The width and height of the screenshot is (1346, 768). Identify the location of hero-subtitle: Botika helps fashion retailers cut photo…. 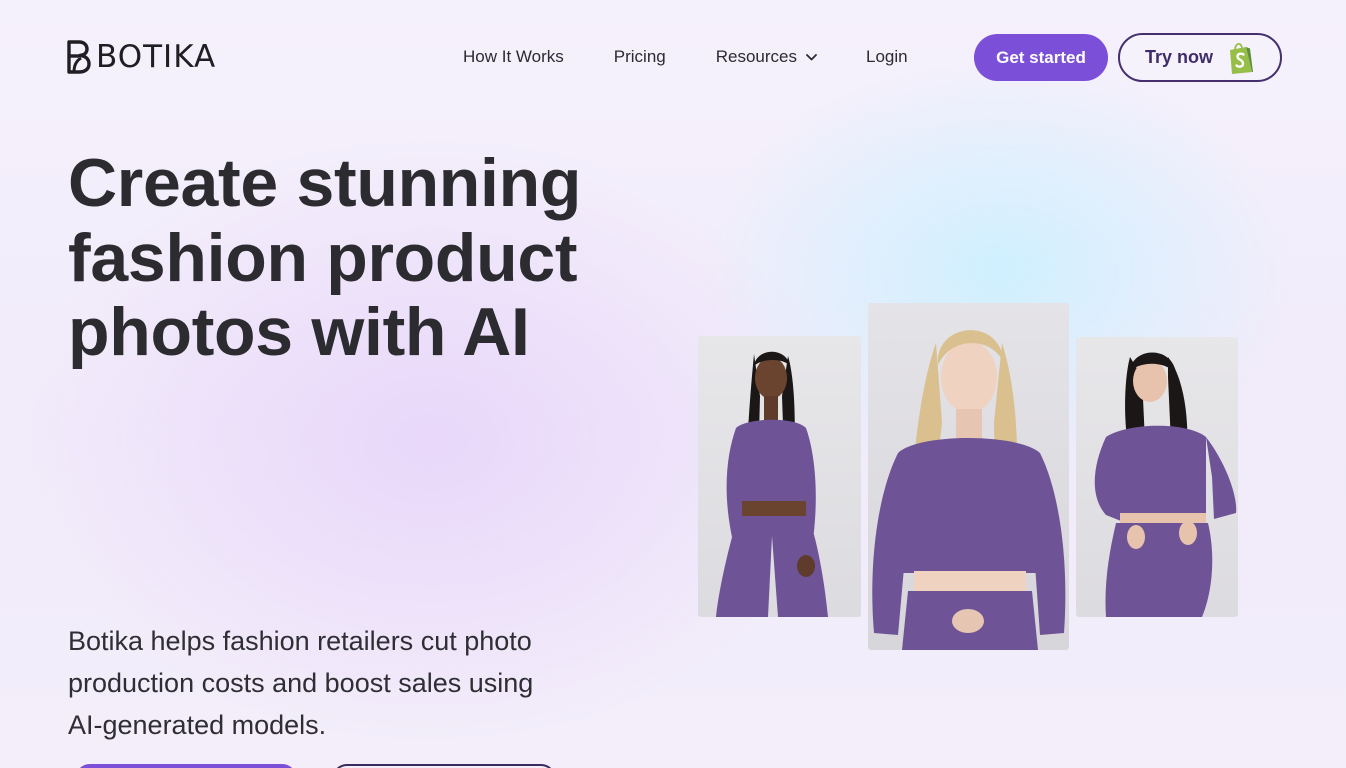
(301, 683).